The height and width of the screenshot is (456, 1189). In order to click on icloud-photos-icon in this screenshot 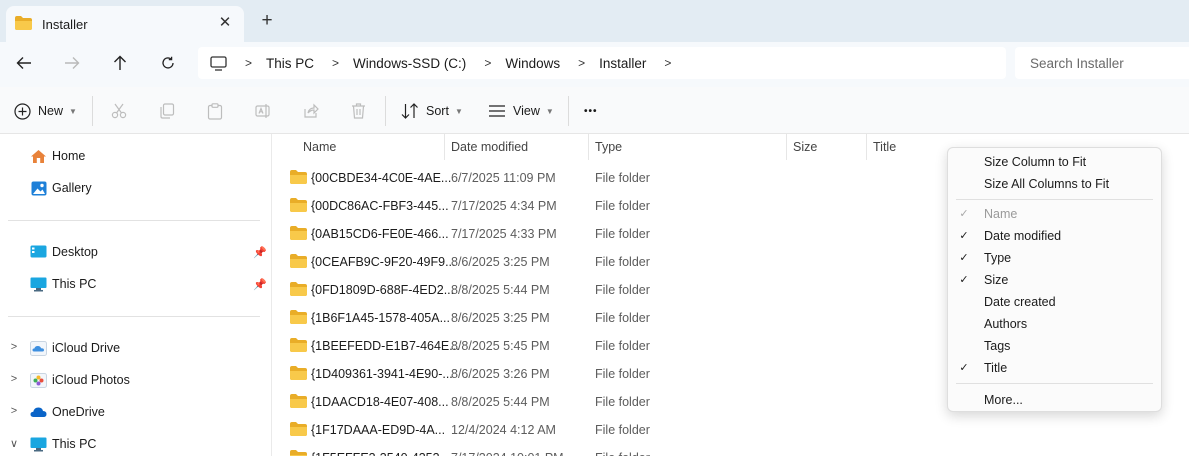, I will do `click(38, 380)`.